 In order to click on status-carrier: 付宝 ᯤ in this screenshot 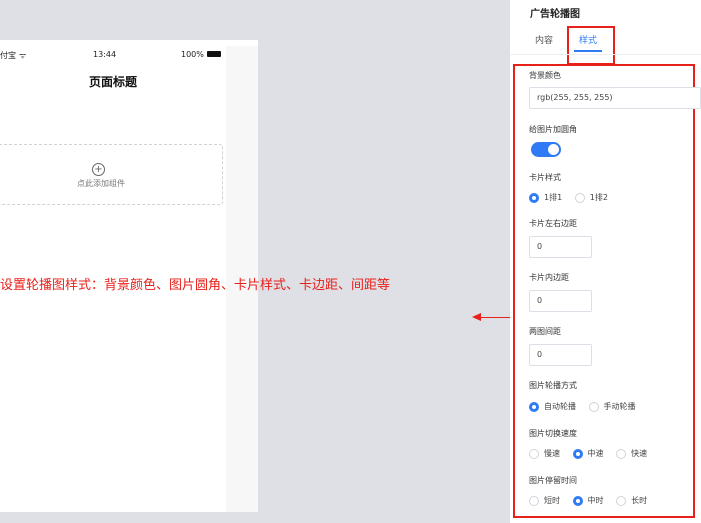, I will do `click(13, 55)`.